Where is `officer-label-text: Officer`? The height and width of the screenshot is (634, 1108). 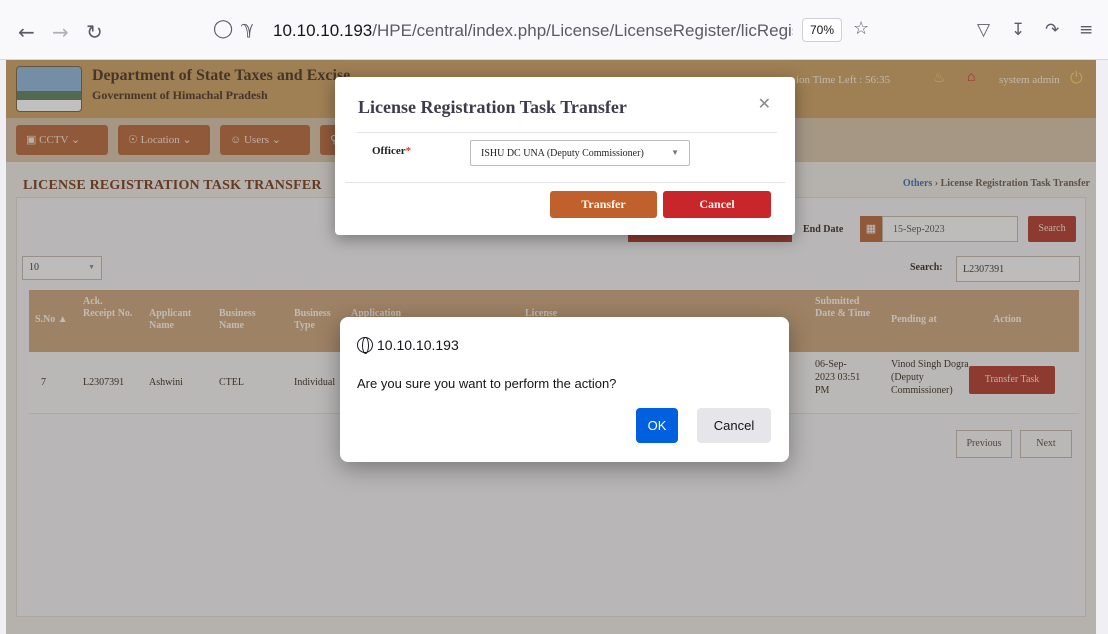
officer-label-text: Officer is located at coordinates (389, 151).